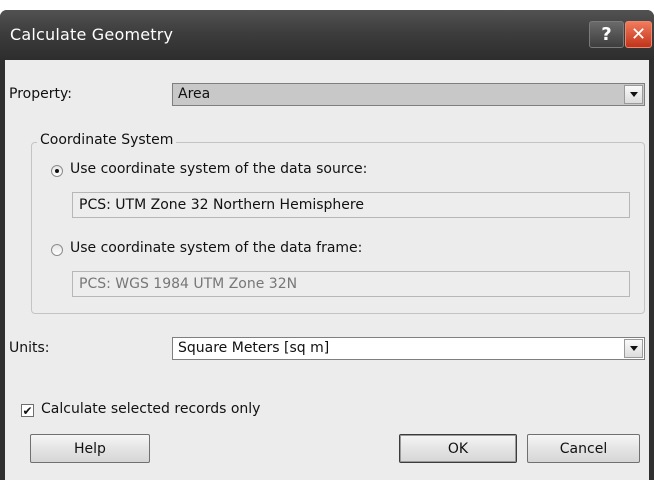  I want to click on property-select: Area, so click(408, 94).